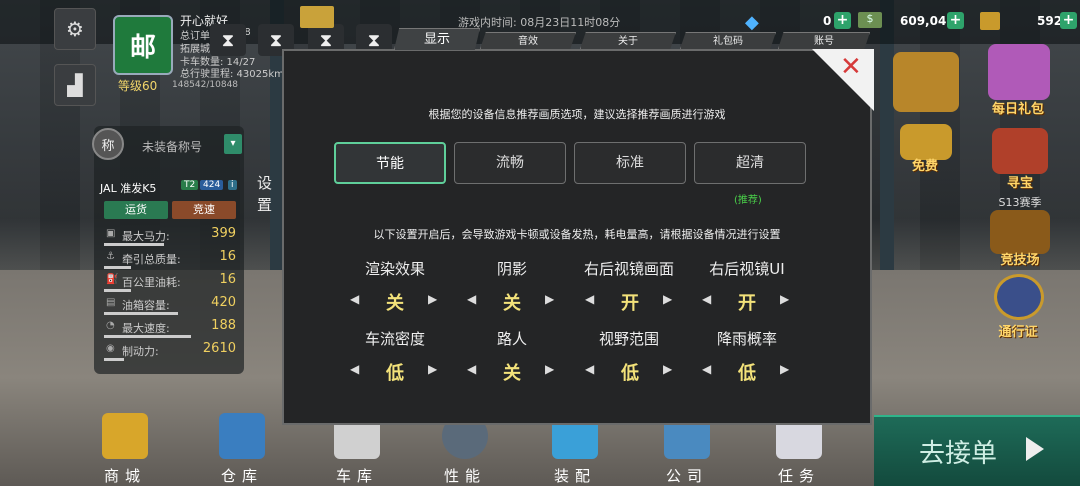  I want to click on pass-card-icon, so click(1019, 297).